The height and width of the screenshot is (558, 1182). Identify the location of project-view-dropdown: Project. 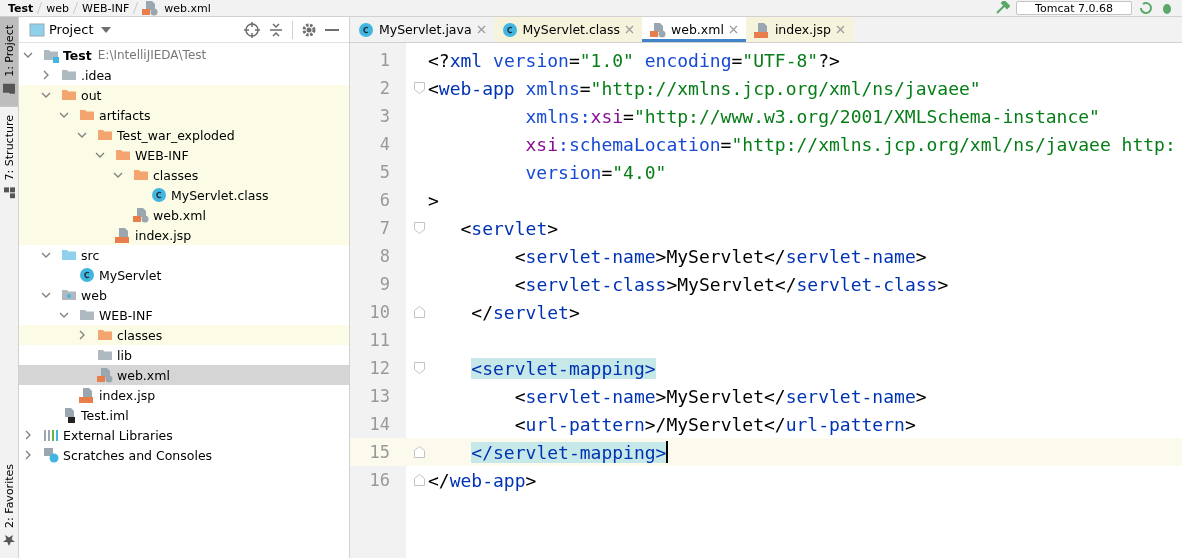
(71, 29).